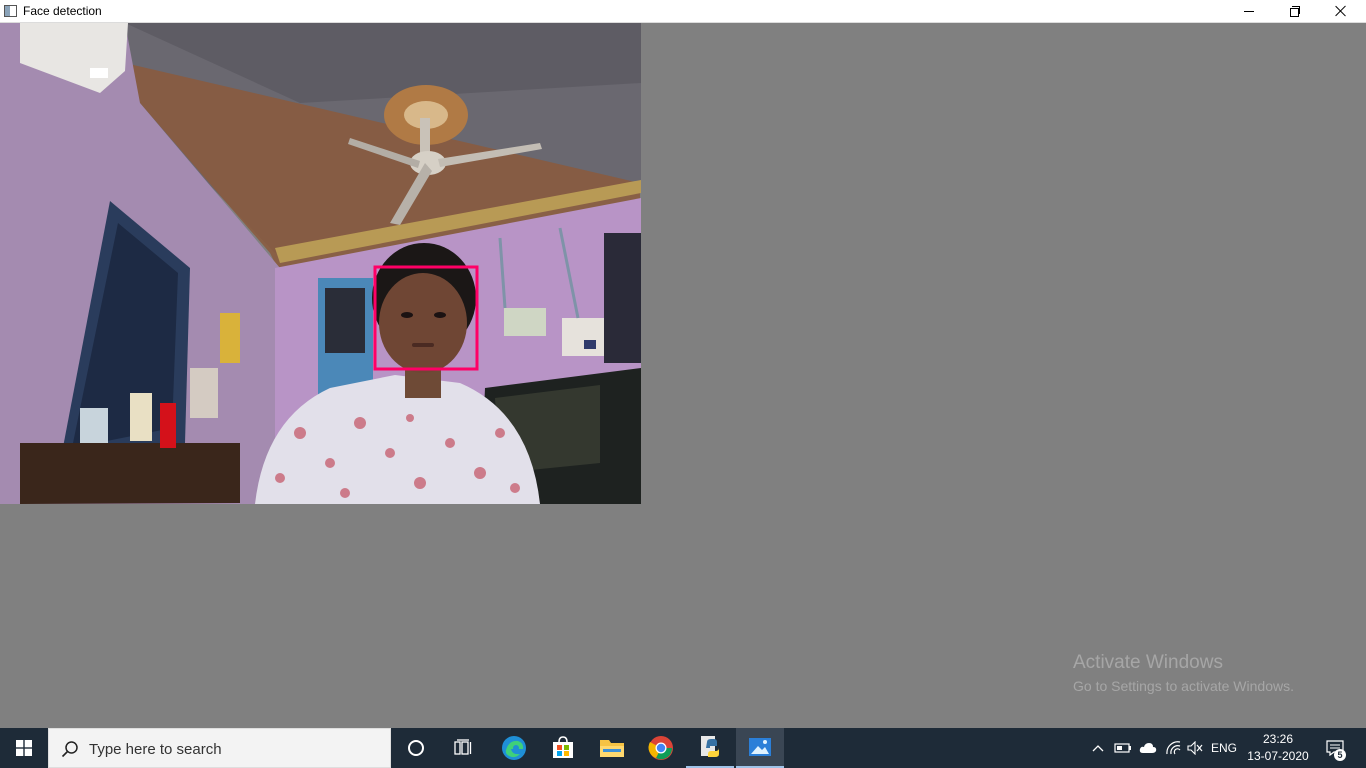 This screenshot has width=1366, height=768. I want to click on windows-logo-icon, so click(24, 748).